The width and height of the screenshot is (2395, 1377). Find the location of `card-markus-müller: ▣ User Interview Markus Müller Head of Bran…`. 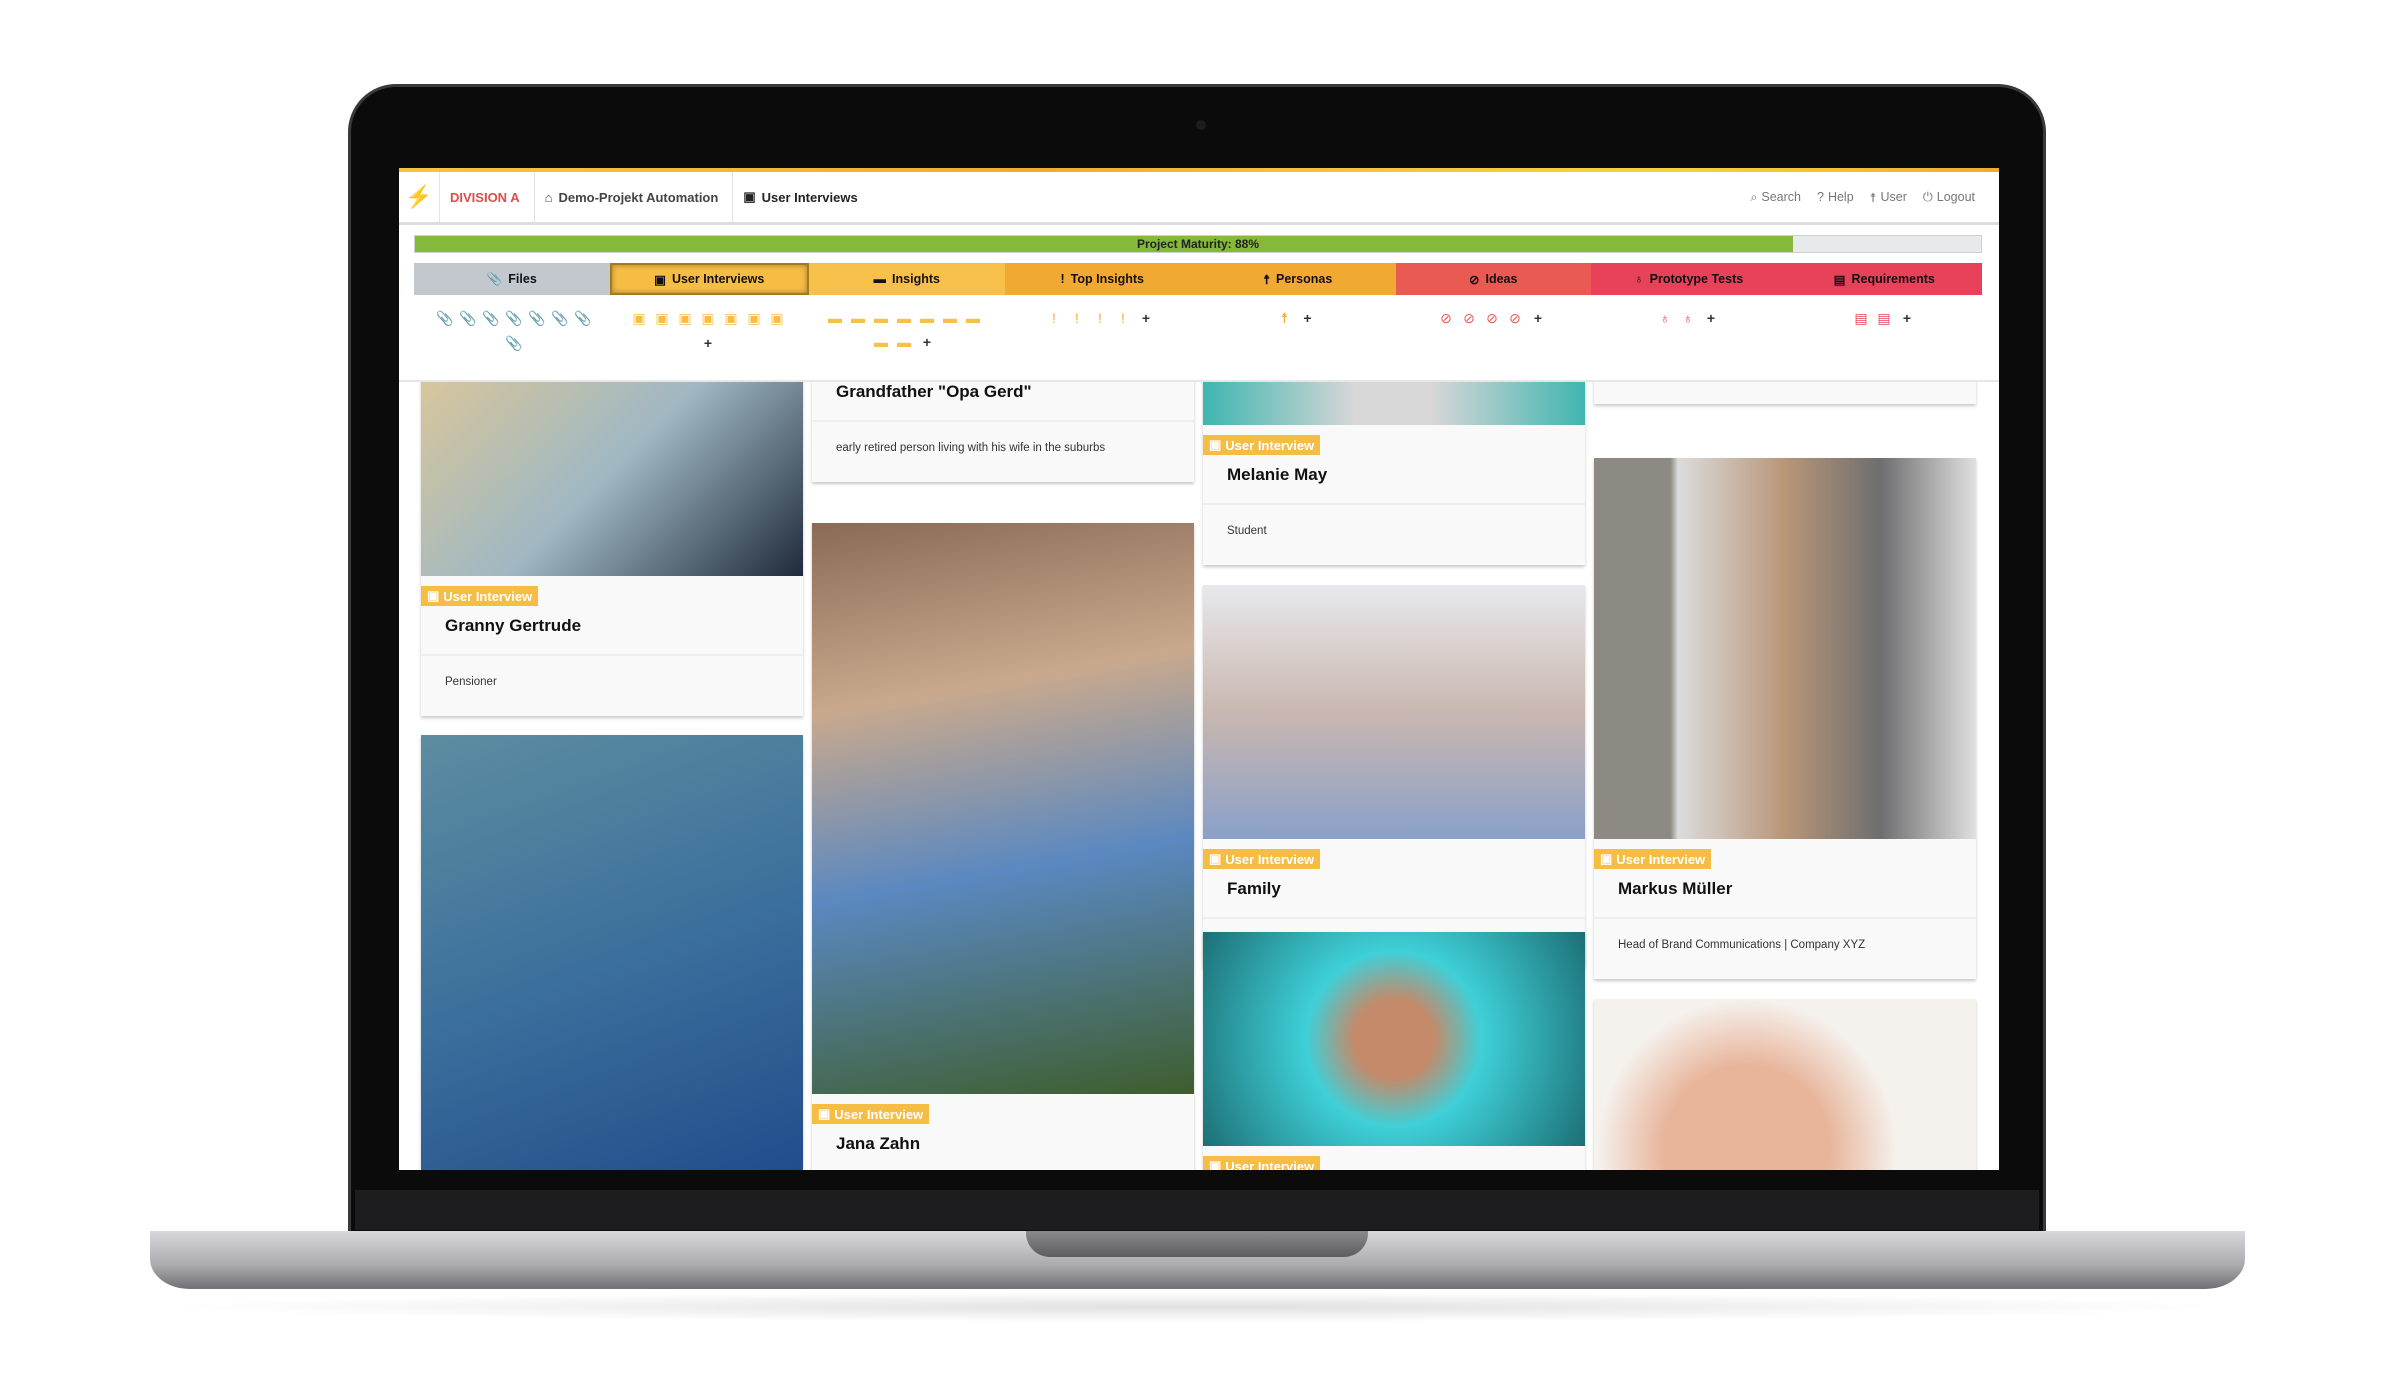

card-markus-müller: ▣ User Interview Markus Müller Head of Bran… is located at coordinates (1785, 718).